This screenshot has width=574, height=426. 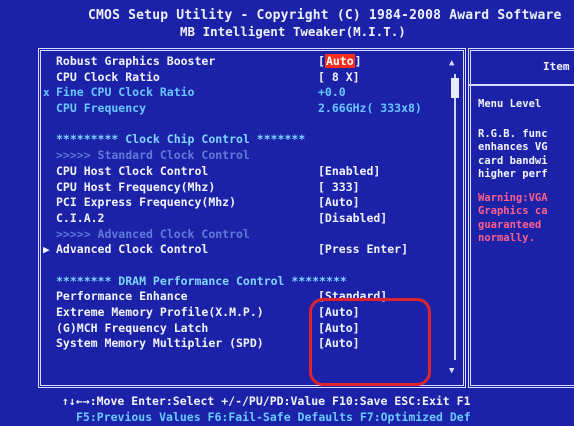 I want to click on setting-label: C.I.A.2, so click(x=80, y=217).